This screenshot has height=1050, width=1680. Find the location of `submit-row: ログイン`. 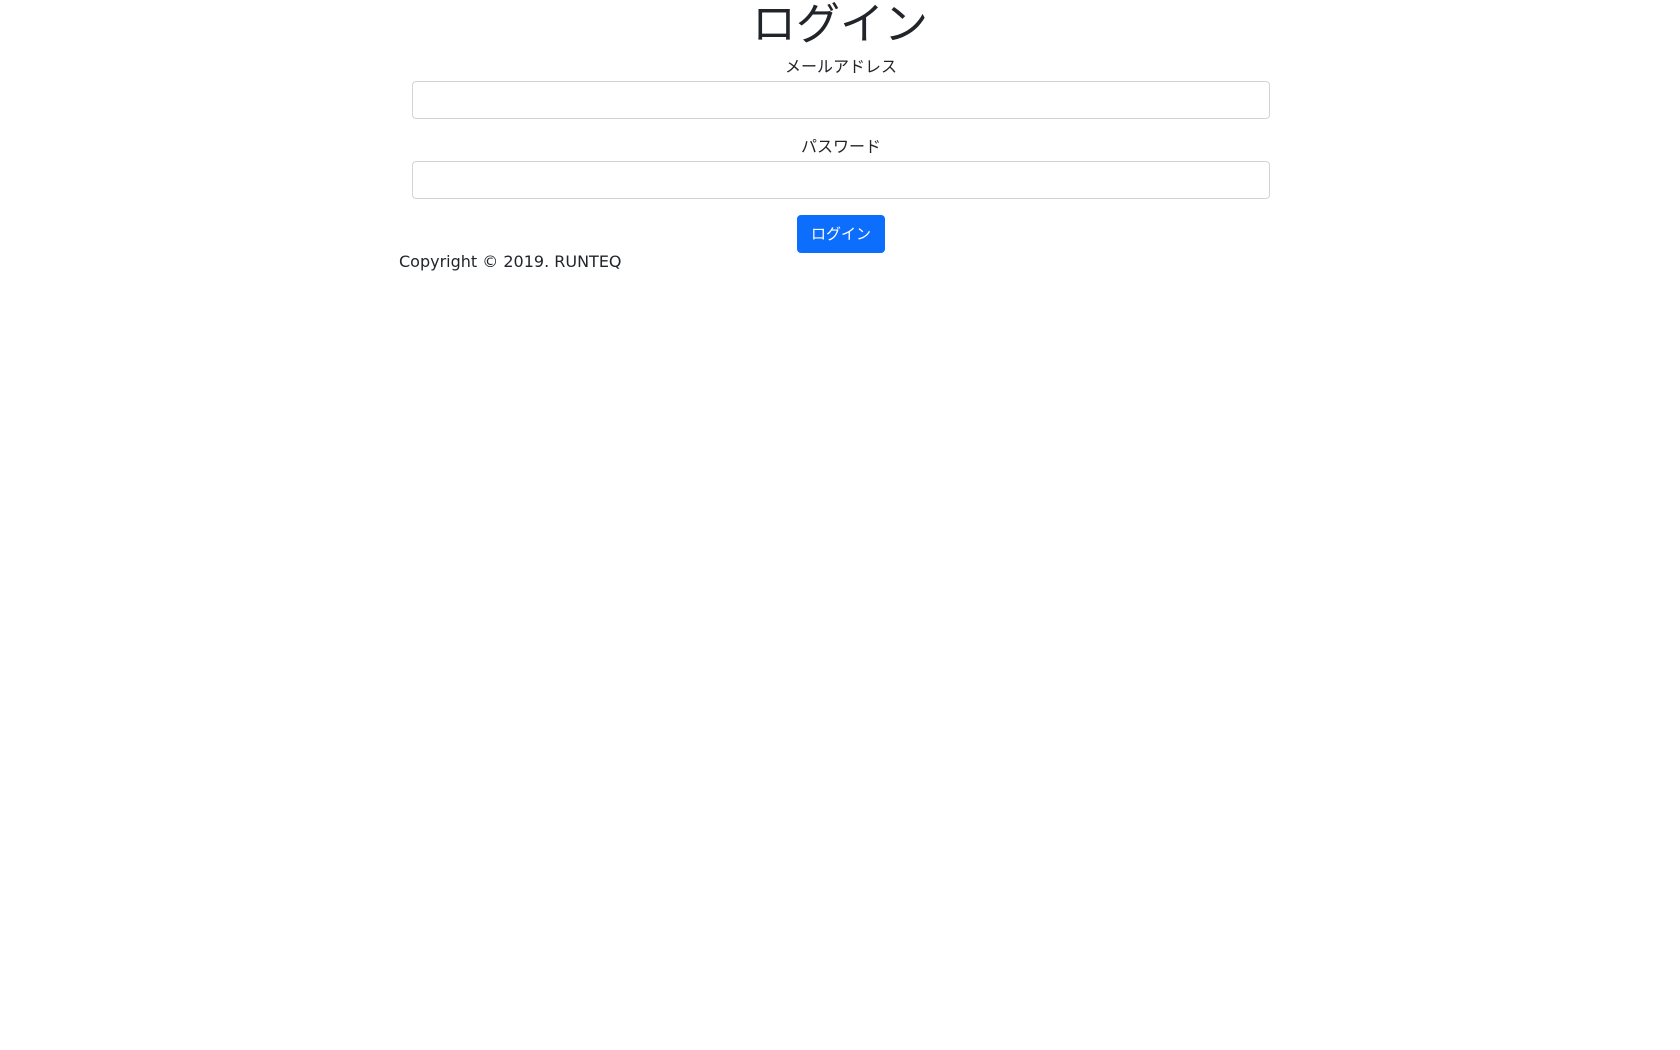

submit-row: ログイン is located at coordinates (841, 234).